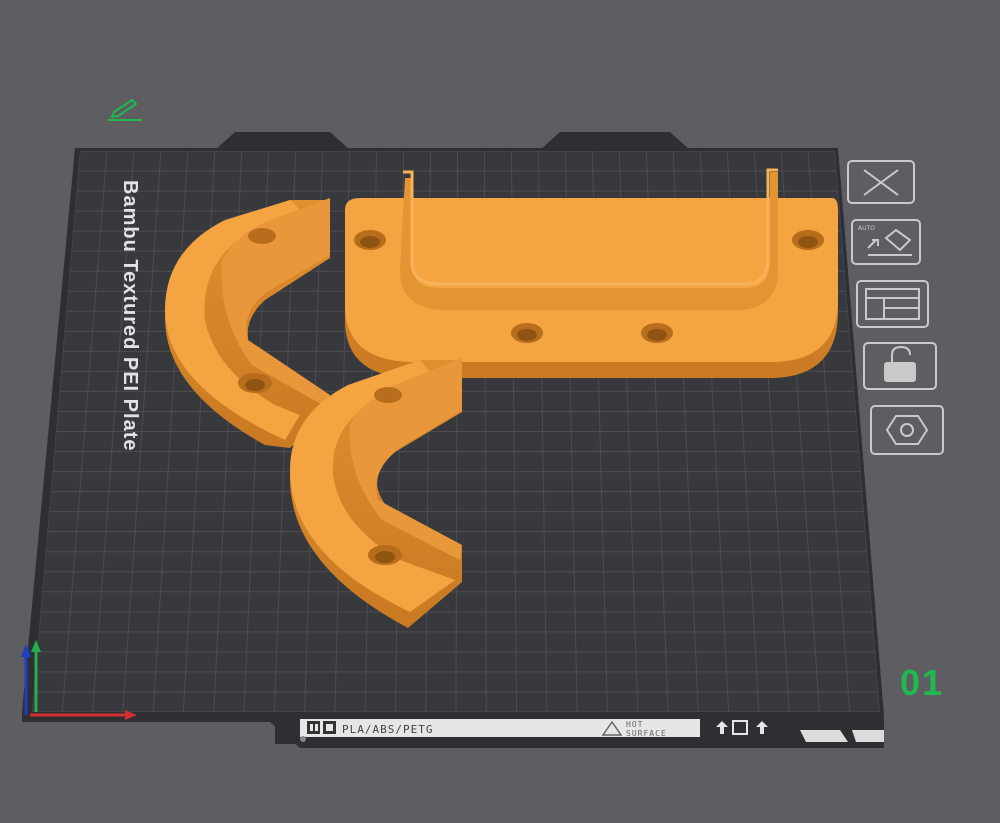  What do you see at coordinates (881, 182) in the screenshot?
I see `delete-plate-button` at bounding box center [881, 182].